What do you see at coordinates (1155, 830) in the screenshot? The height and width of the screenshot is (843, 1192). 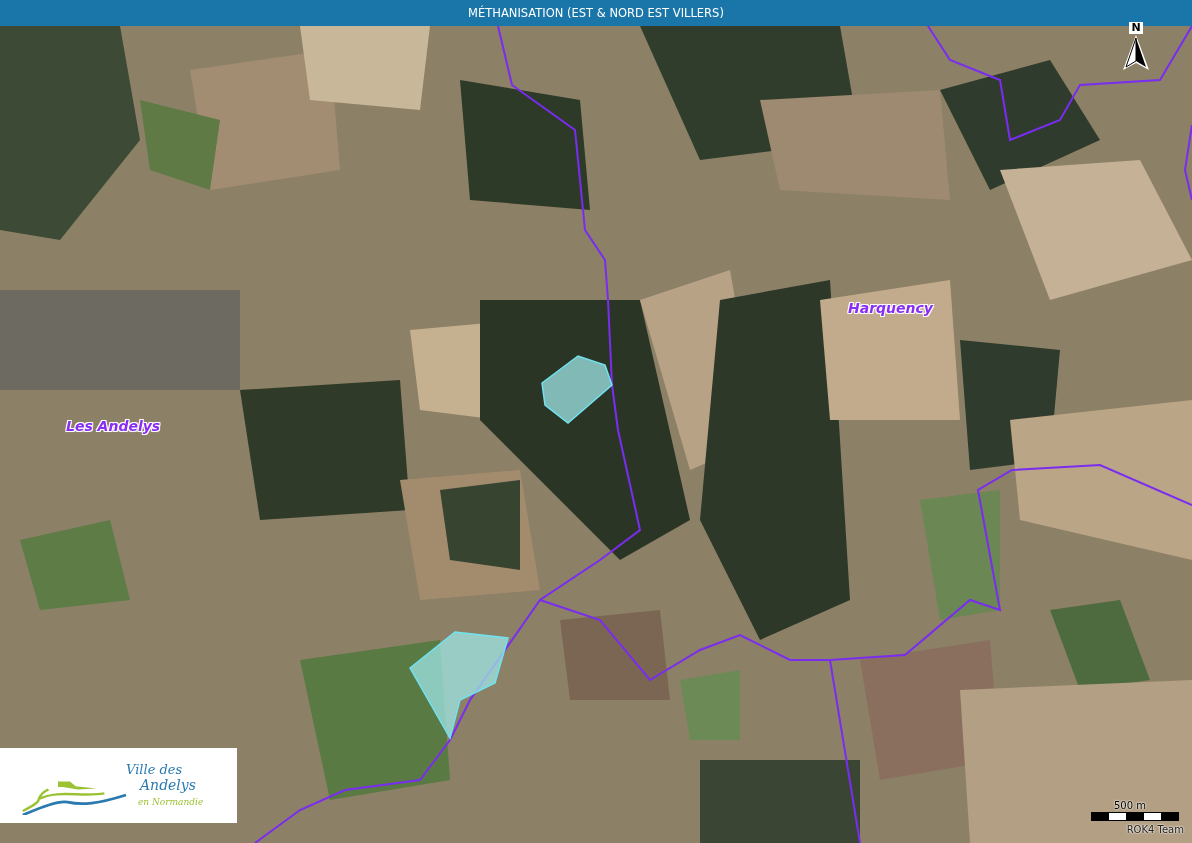 I see `attribution: ROK4 Team` at bounding box center [1155, 830].